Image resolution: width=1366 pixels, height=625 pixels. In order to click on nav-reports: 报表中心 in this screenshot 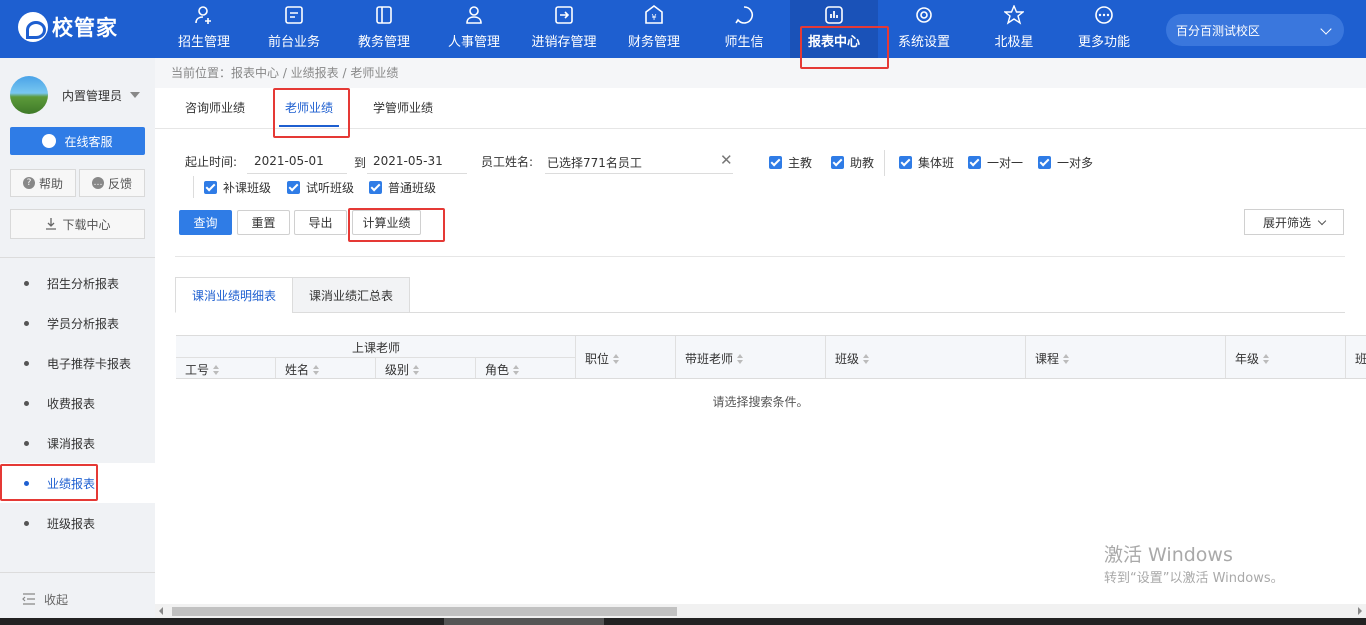, I will do `click(834, 29)`.